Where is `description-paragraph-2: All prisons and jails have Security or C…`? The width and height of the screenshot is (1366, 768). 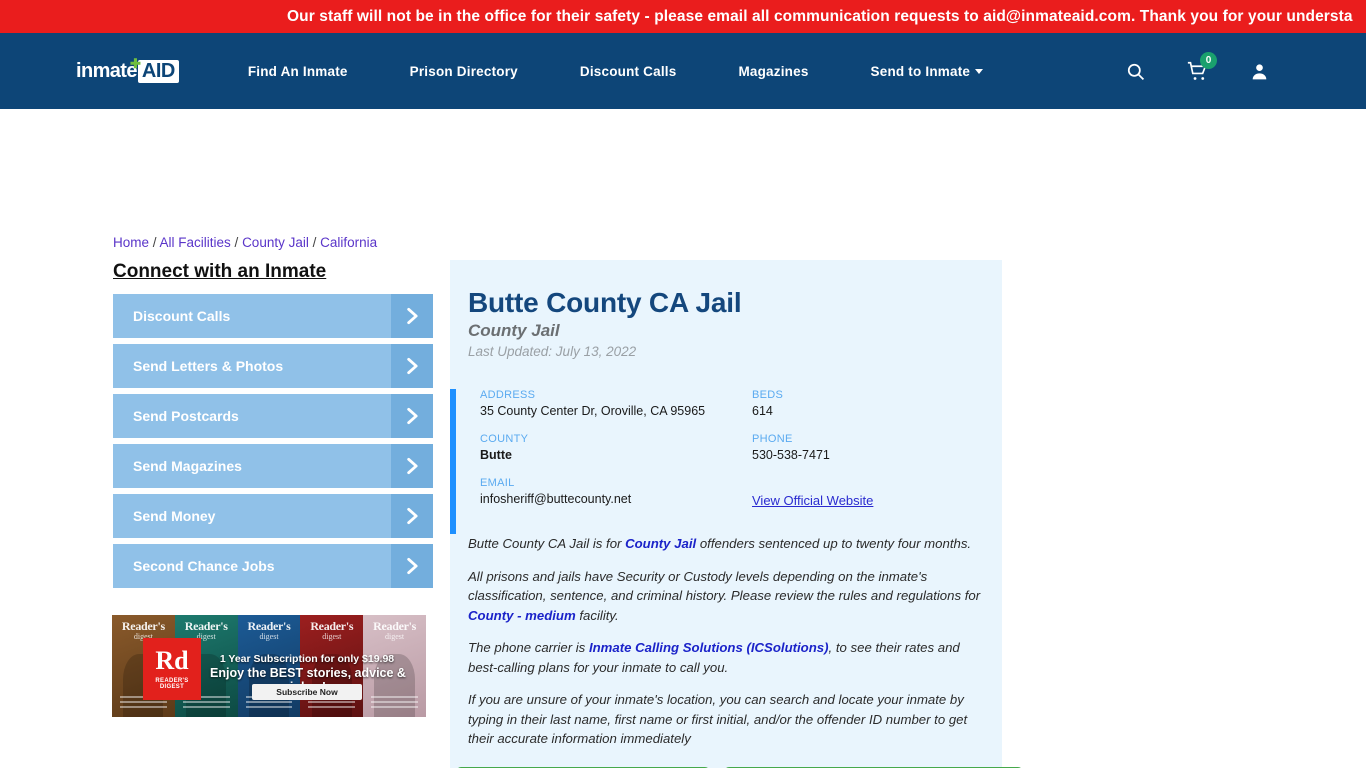 description-paragraph-2: All prisons and jails have Security or C… is located at coordinates (726, 596).